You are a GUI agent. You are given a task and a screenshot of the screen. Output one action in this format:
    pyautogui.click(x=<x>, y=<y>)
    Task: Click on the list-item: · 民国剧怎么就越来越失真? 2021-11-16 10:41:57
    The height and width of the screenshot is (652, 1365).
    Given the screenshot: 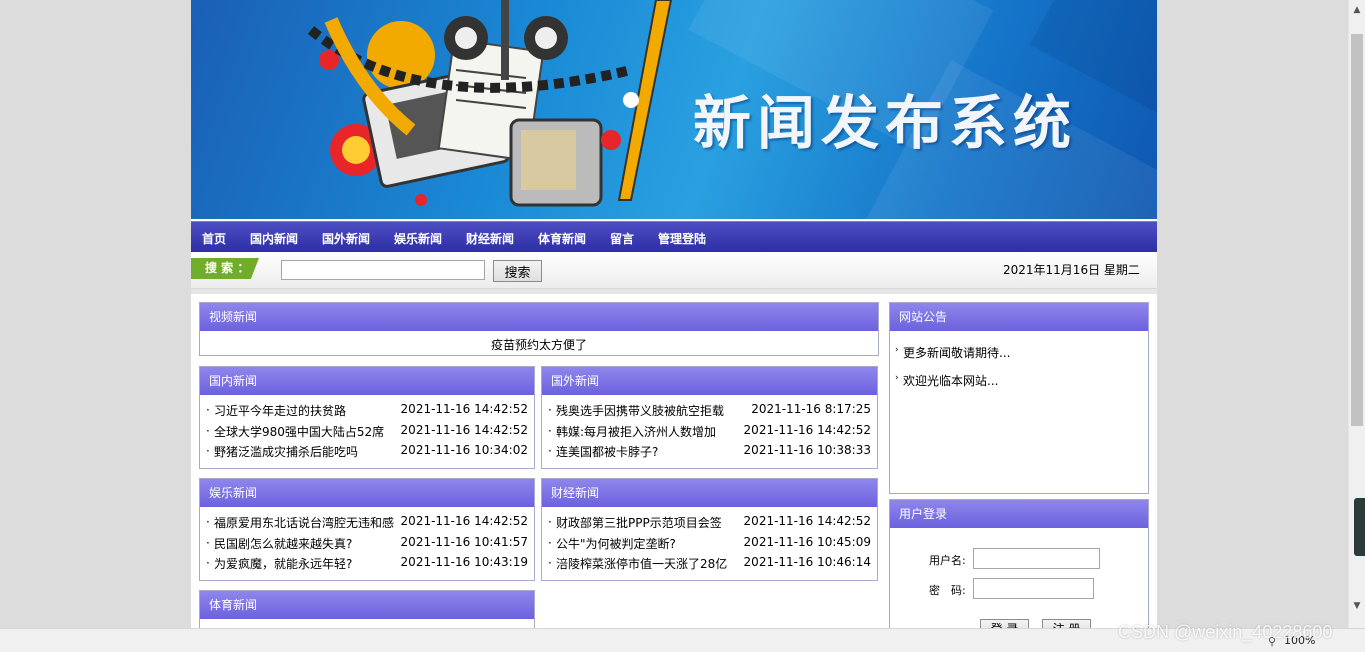 What is the action you would take?
    pyautogui.click(x=367, y=545)
    